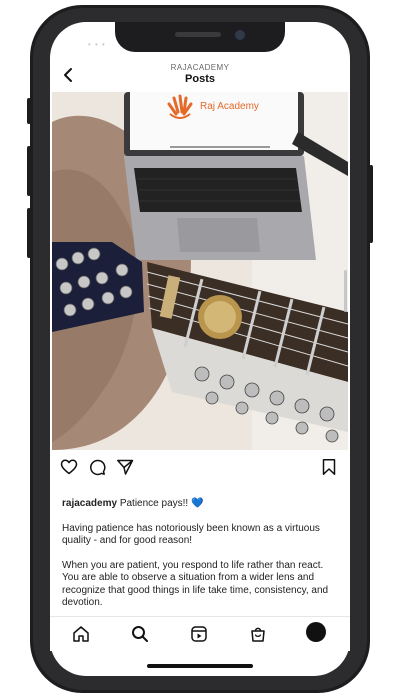  What do you see at coordinates (97, 44) in the screenshot?
I see `status-bar: • • •` at bounding box center [97, 44].